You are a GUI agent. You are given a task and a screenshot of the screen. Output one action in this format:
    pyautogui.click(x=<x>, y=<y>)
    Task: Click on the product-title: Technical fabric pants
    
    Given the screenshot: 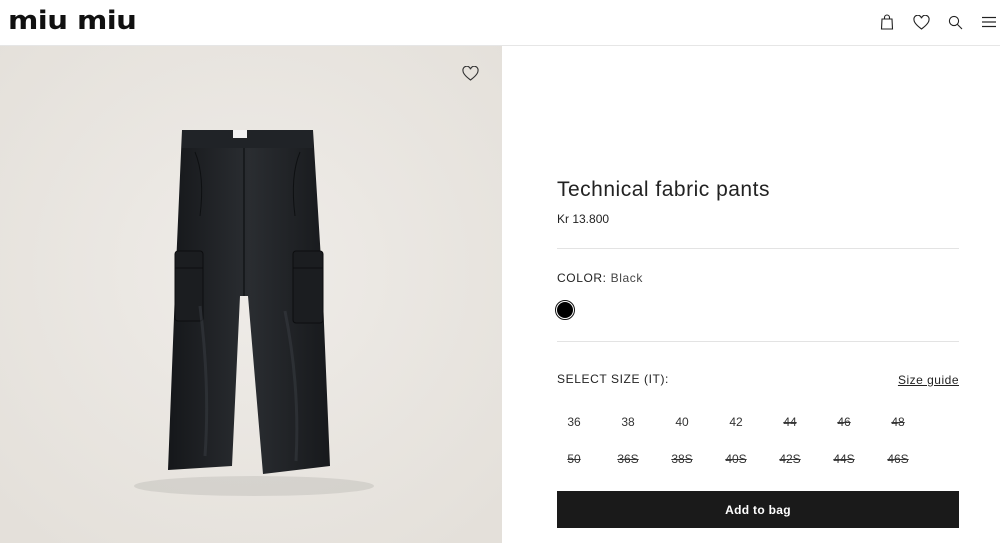 What is the action you would take?
    pyautogui.click(x=663, y=189)
    